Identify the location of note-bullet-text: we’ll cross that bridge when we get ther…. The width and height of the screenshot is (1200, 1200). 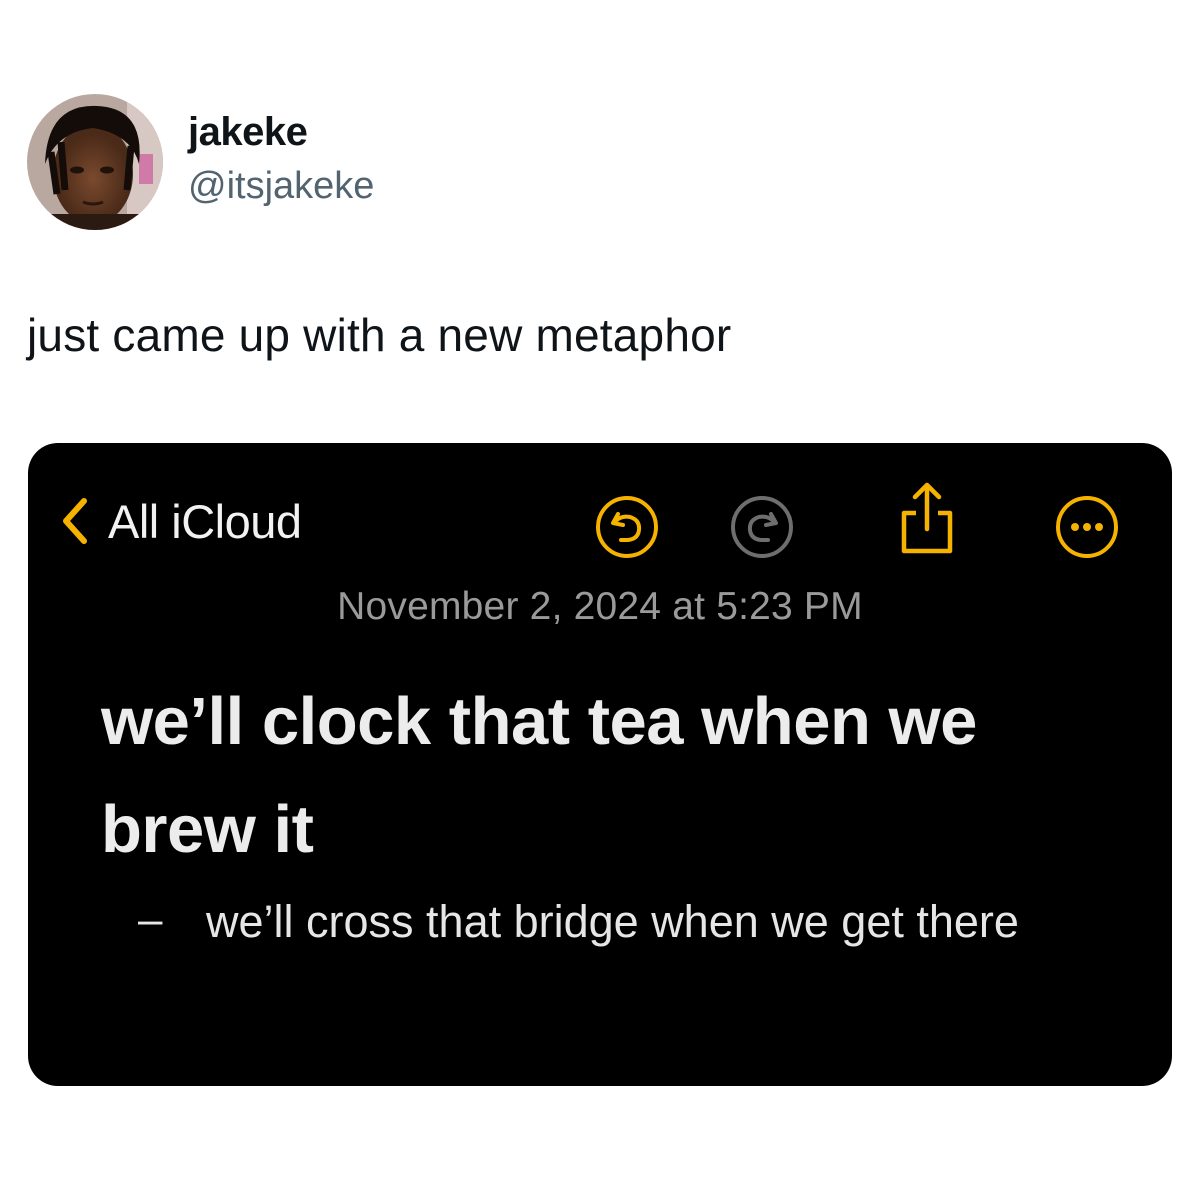
(636, 921).